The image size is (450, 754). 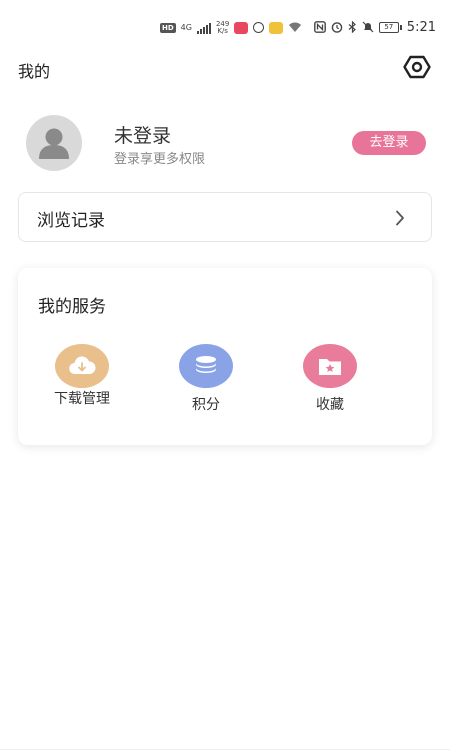 What do you see at coordinates (295, 27) in the screenshot?
I see `wifi-icon` at bounding box center [295, 27].